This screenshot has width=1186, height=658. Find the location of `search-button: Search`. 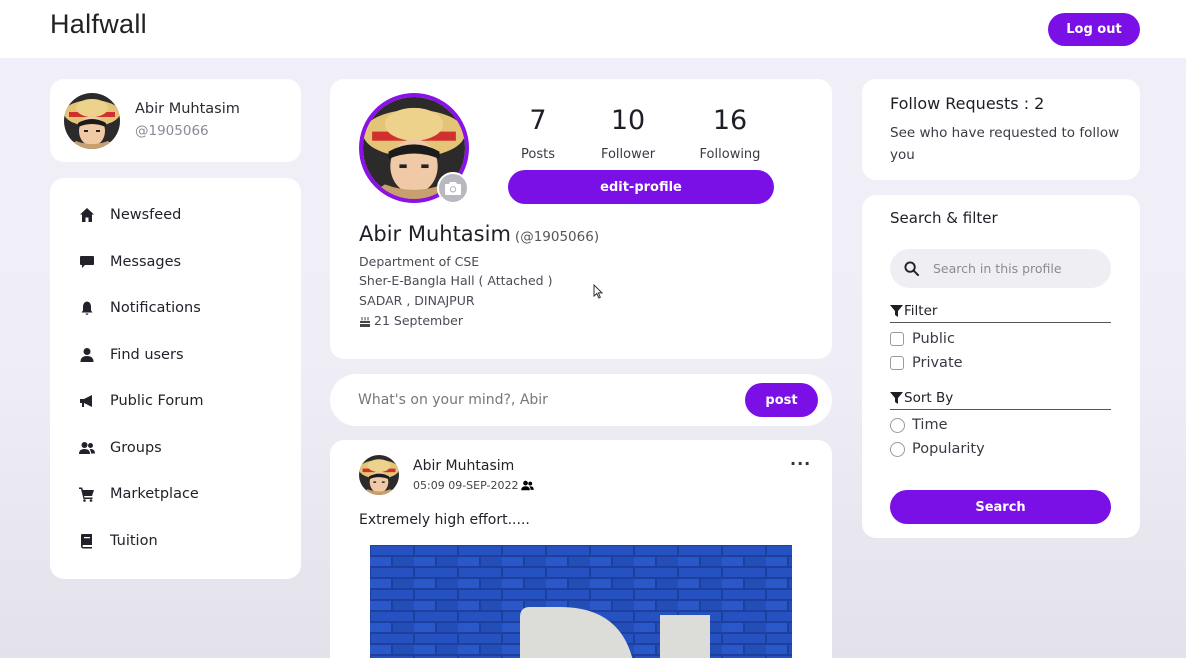

search-button: Search is located at coordinates (1000, 507).